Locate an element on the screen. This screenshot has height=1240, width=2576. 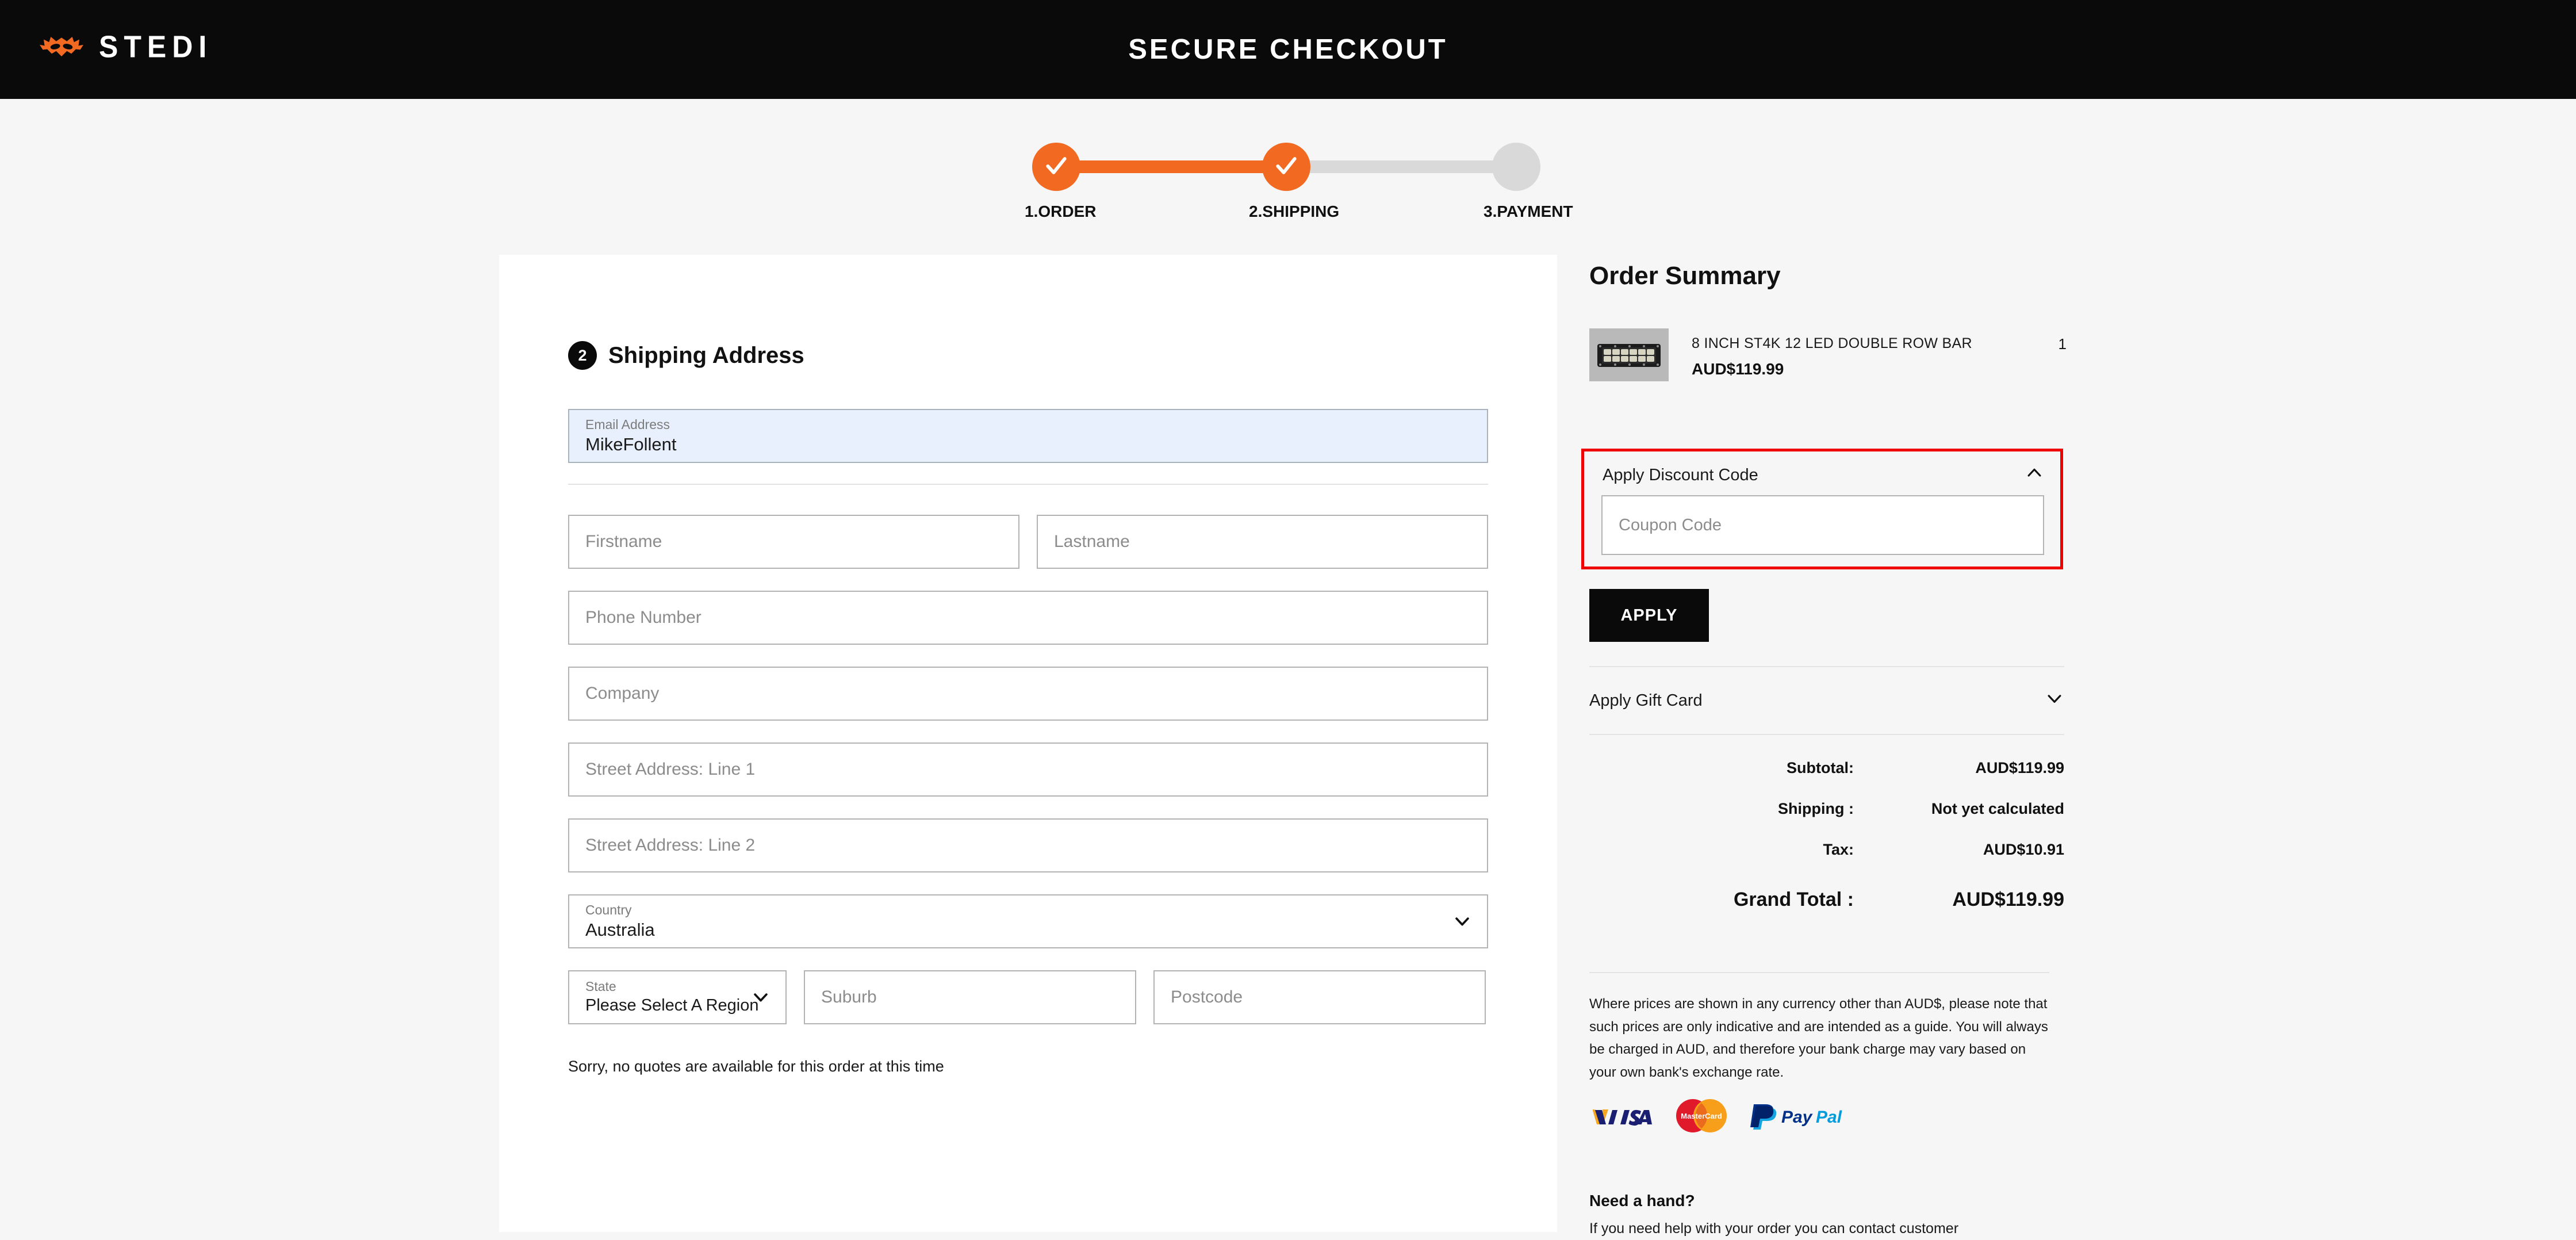
email-field: Email Address MikeFollent is located at coordinates (1028, 436).